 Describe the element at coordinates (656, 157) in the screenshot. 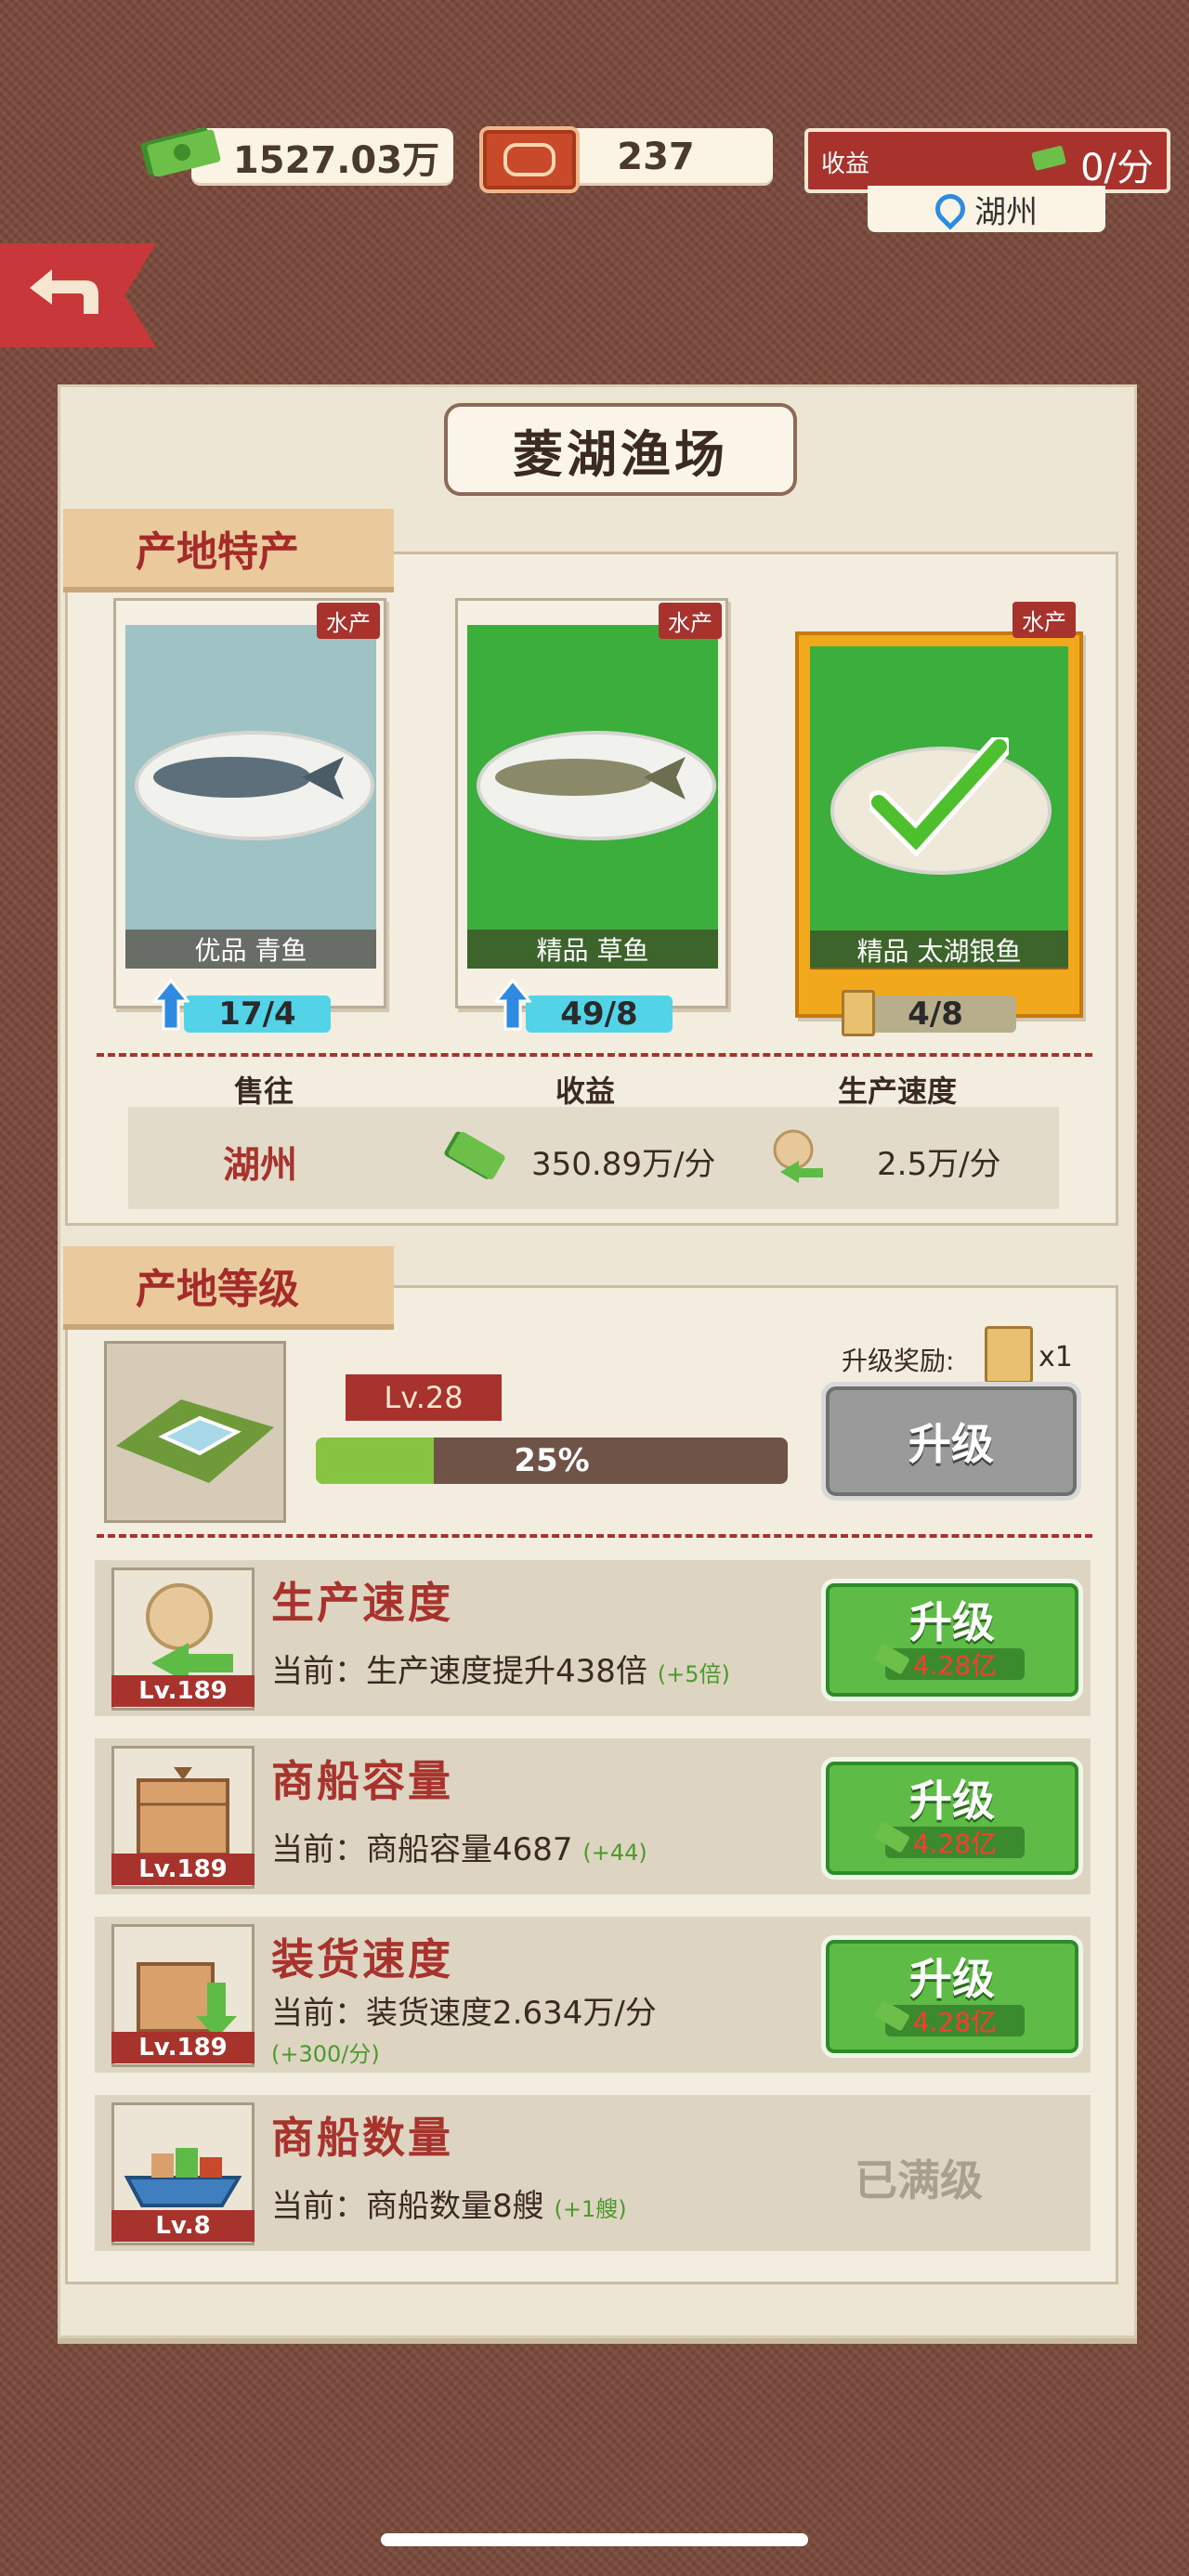

I see `ticket-value: 237` at that location.